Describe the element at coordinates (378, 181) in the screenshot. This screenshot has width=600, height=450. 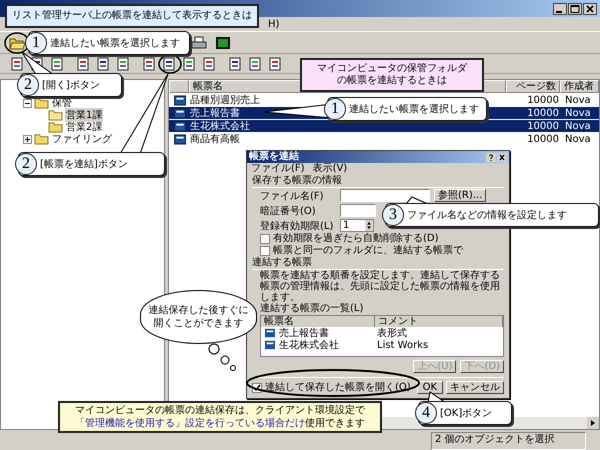
I see `section-label: 保存する帳票の情報` at that location.